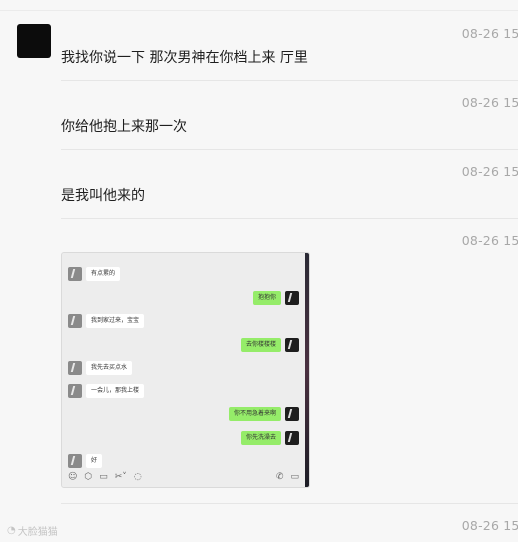  Describe the element at coordinates (137, 477) in the screenshot. I see `chat-bubble-icon: ◌` at that location.